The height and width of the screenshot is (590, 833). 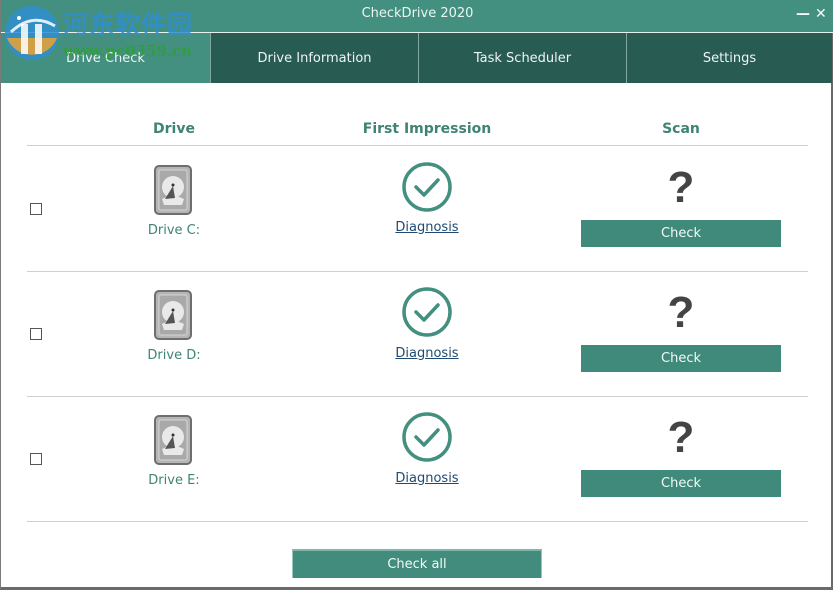 I want to click on tab-drive-information: Drive Information, so click(x=314, y=58).